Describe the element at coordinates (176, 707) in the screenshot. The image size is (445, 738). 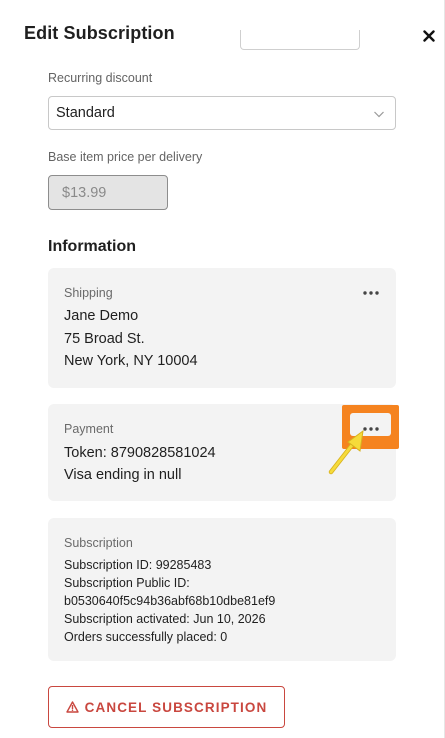
I see `cancel-subscription-label: CANCEL SUBSCRIPTION` at that location.